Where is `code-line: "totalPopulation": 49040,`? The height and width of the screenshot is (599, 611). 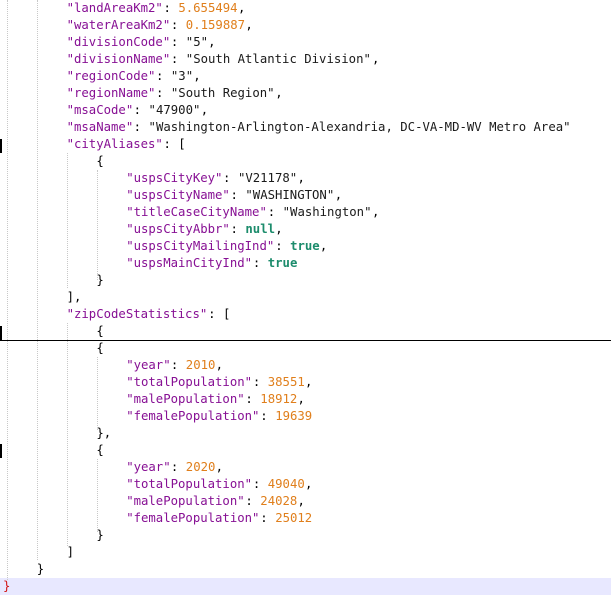 code-line: "totalPopulation": 49040, is located at coordinates (305, 484).